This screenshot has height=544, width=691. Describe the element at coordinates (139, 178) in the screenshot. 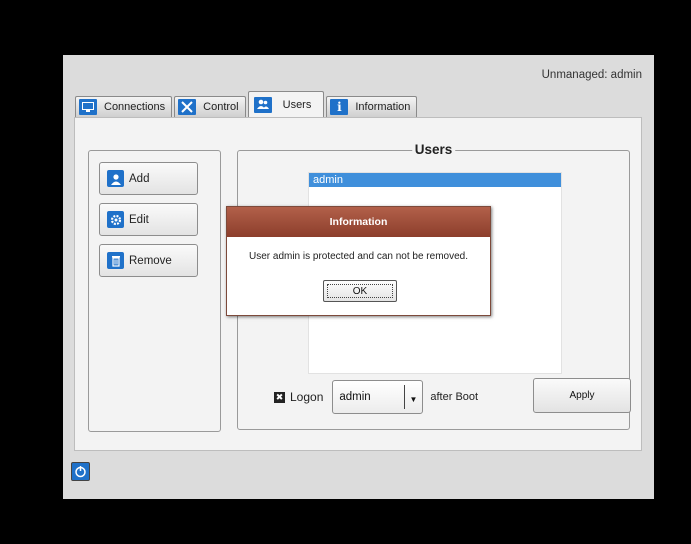

I see `add-label: Add` at that location.